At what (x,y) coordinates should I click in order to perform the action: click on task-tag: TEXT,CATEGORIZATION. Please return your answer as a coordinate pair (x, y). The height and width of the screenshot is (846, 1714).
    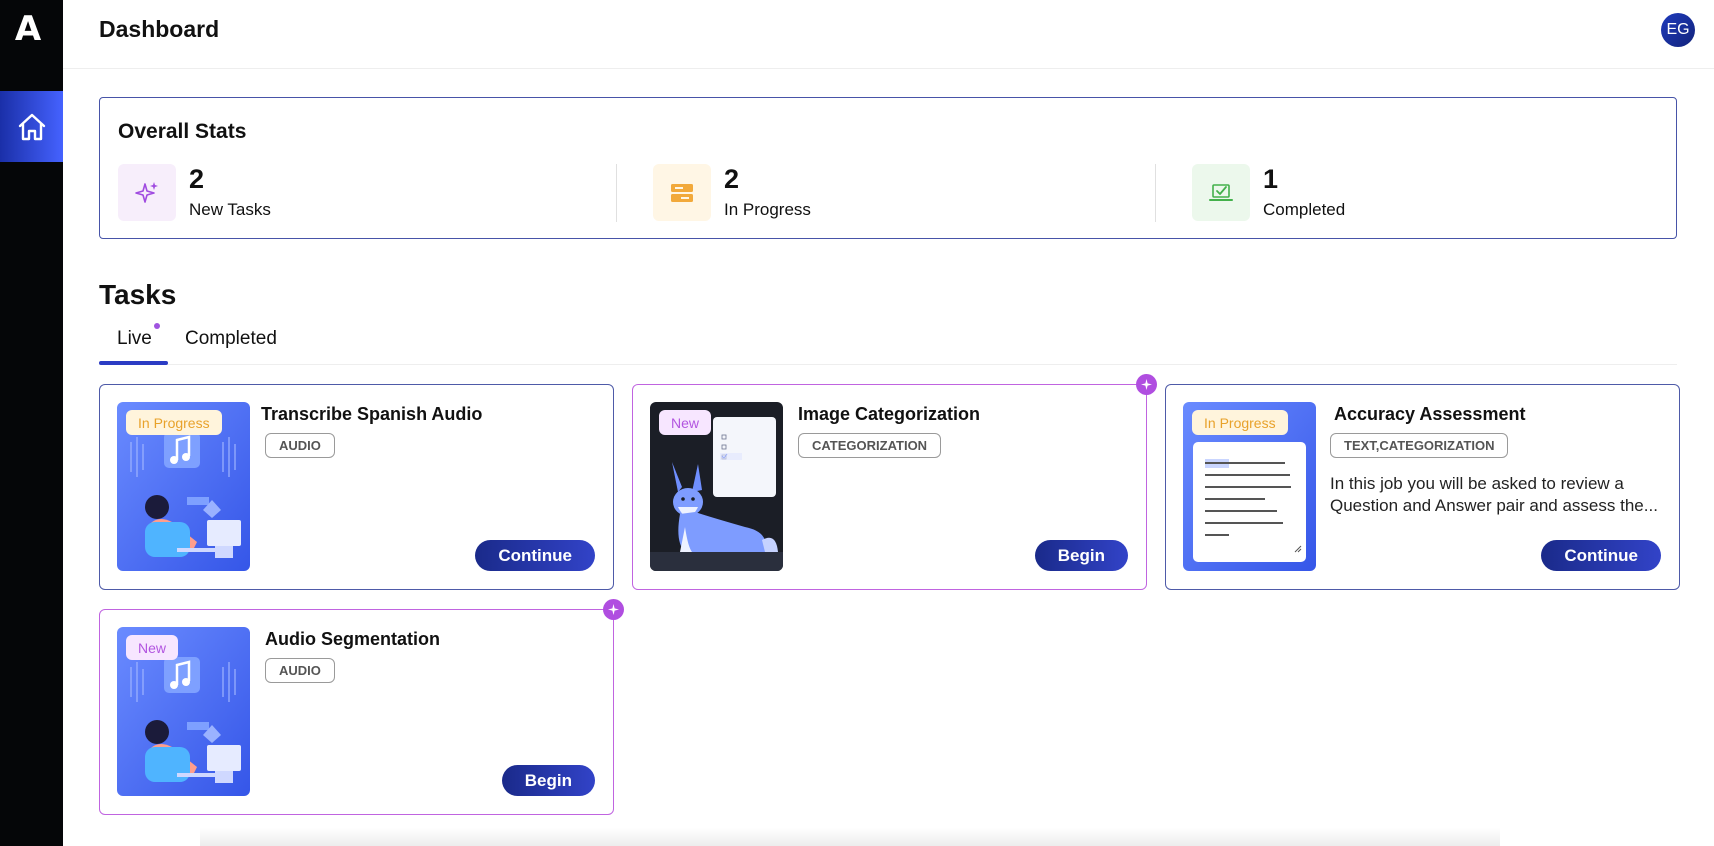
    Looking at the image, I should click on (1419, 445).